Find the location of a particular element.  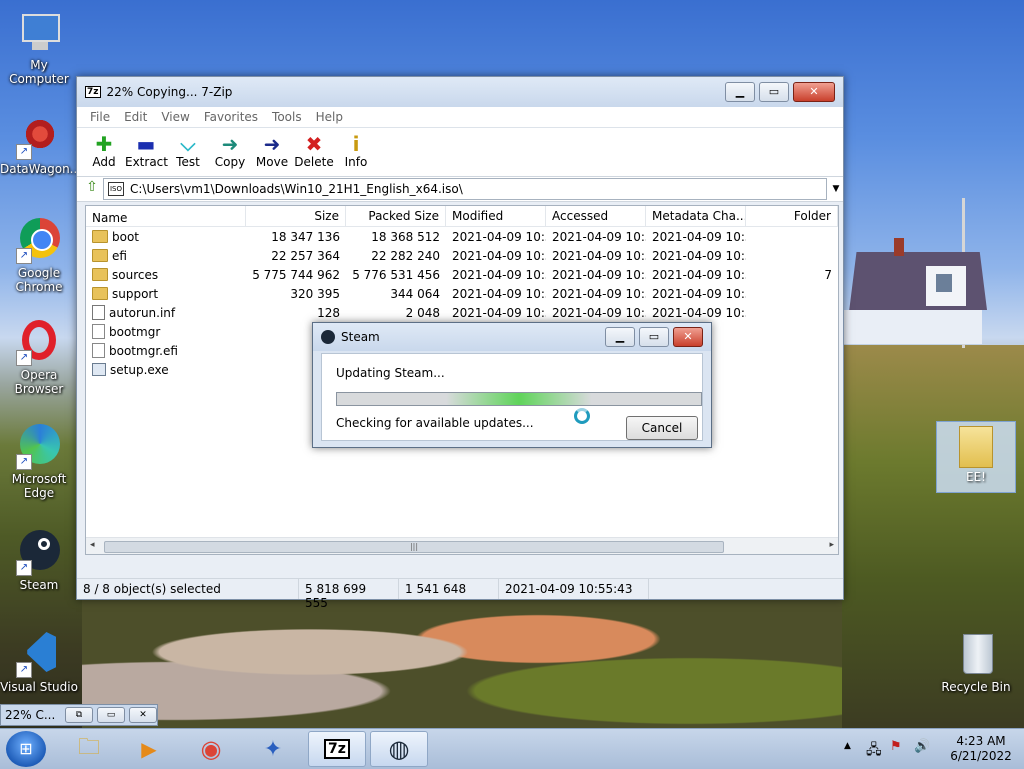

column-modified: Modified is located at coordinates (496, 216).